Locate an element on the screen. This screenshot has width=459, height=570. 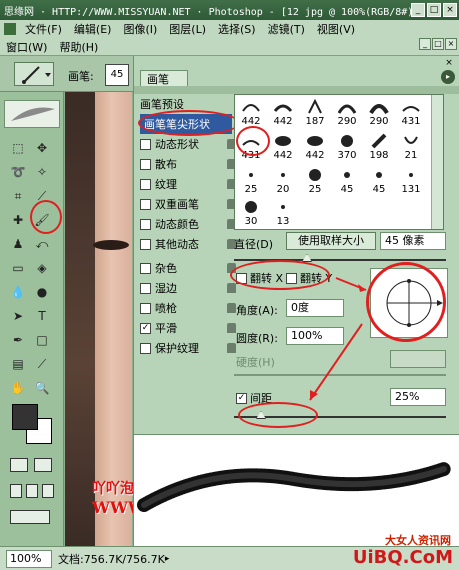
zoom-field: 100% is located at coordinates (29, 558).